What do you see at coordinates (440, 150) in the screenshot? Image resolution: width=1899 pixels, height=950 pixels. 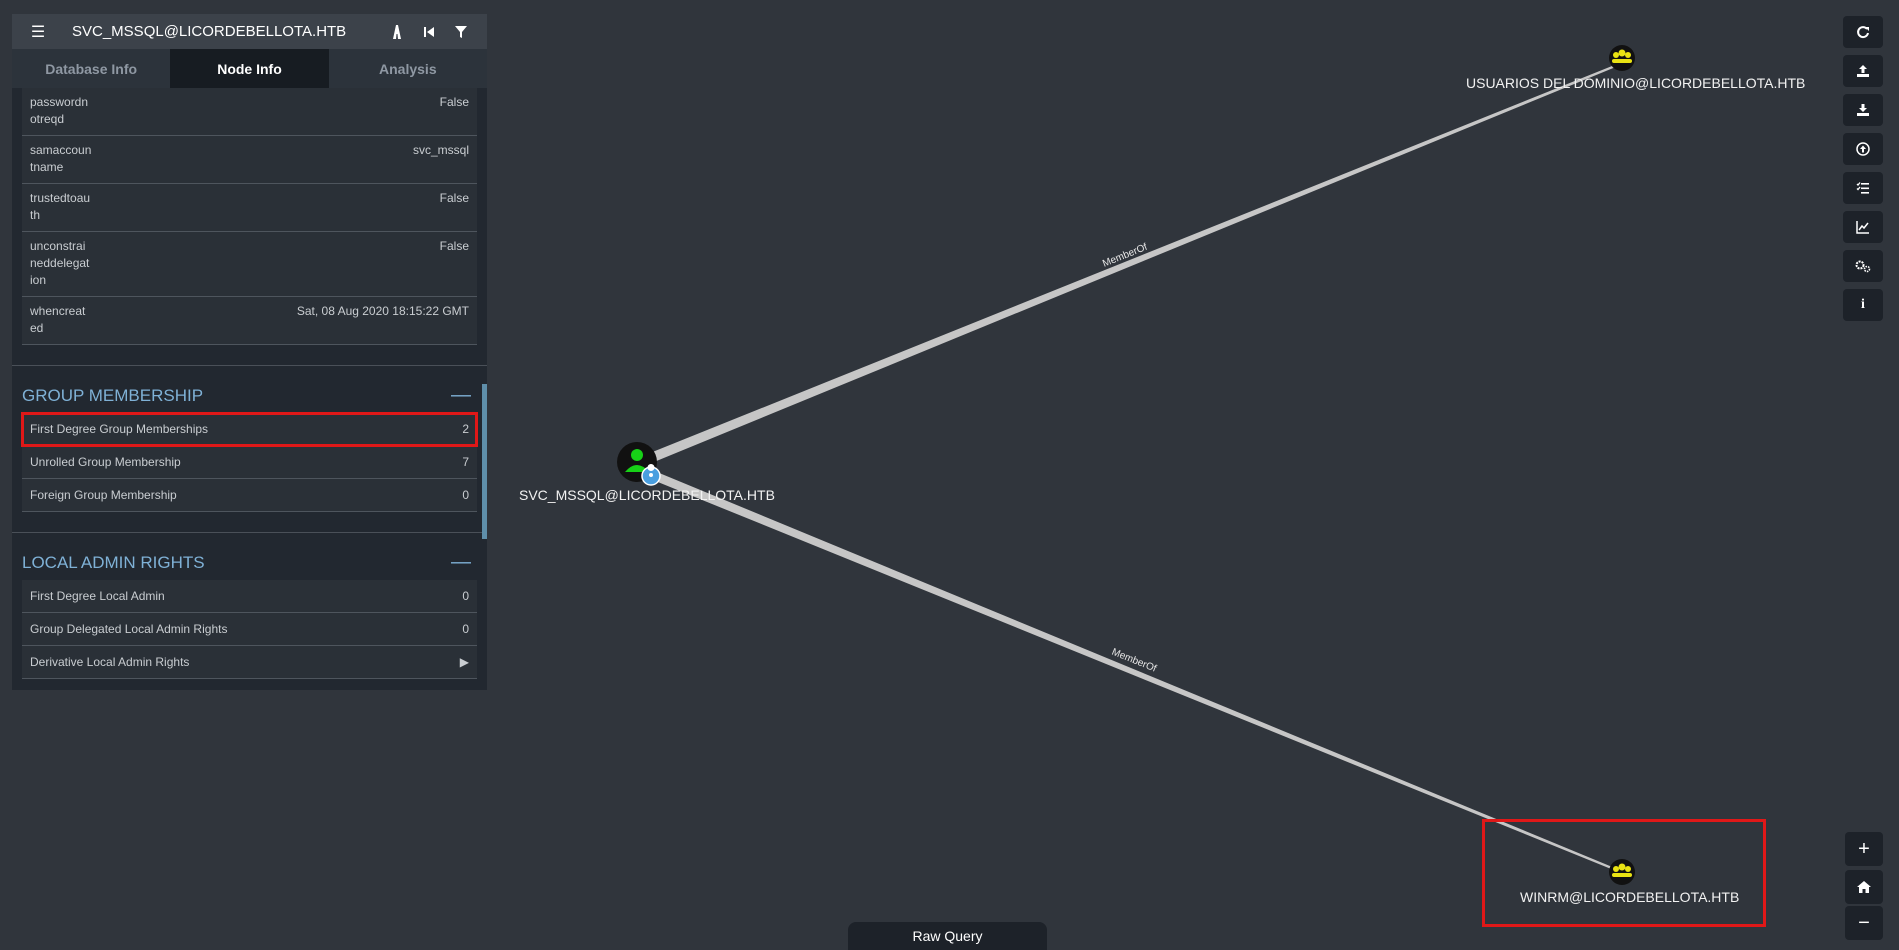 I see `property-value: svc_mssql` at bounding box center [440, 150].